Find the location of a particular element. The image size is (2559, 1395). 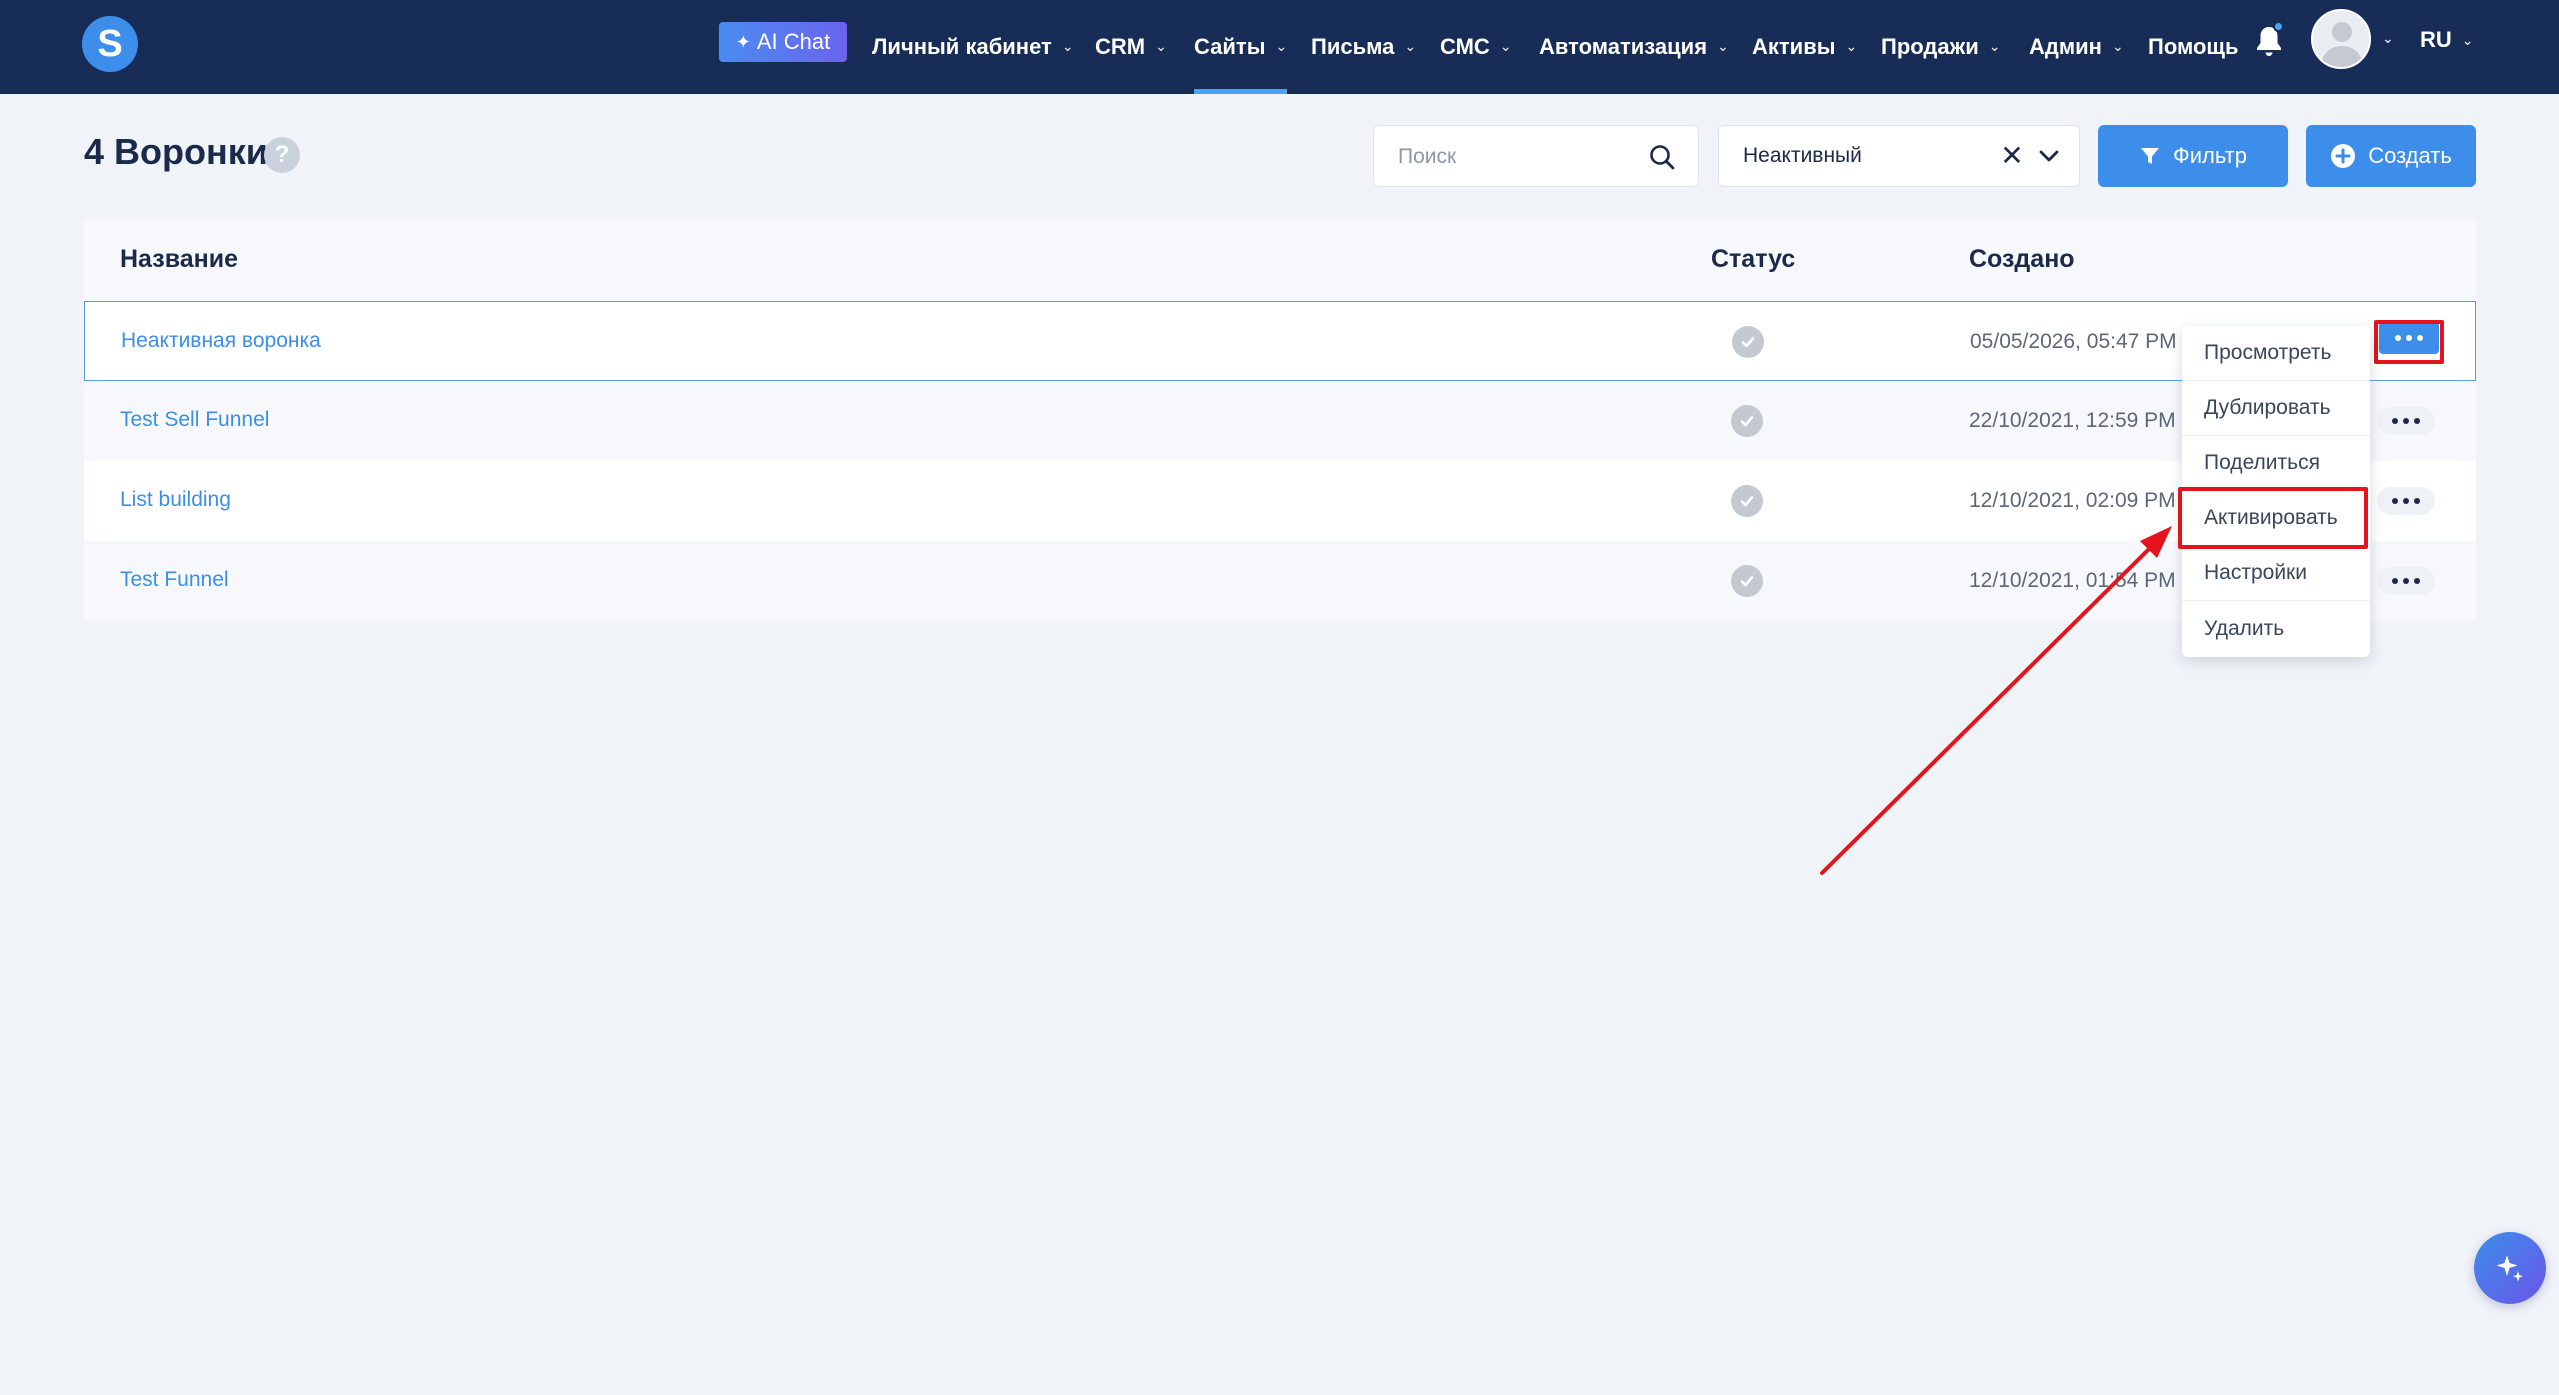

highlight-more-button is located at coordinates (2409, 342).